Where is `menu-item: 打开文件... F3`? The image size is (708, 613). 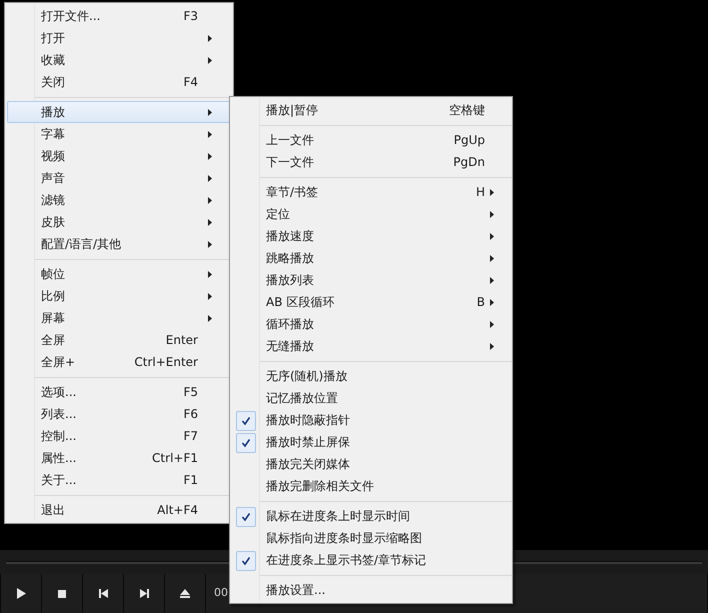
menu-item: 打开文件... F3 is located at coordinates (119, 16).